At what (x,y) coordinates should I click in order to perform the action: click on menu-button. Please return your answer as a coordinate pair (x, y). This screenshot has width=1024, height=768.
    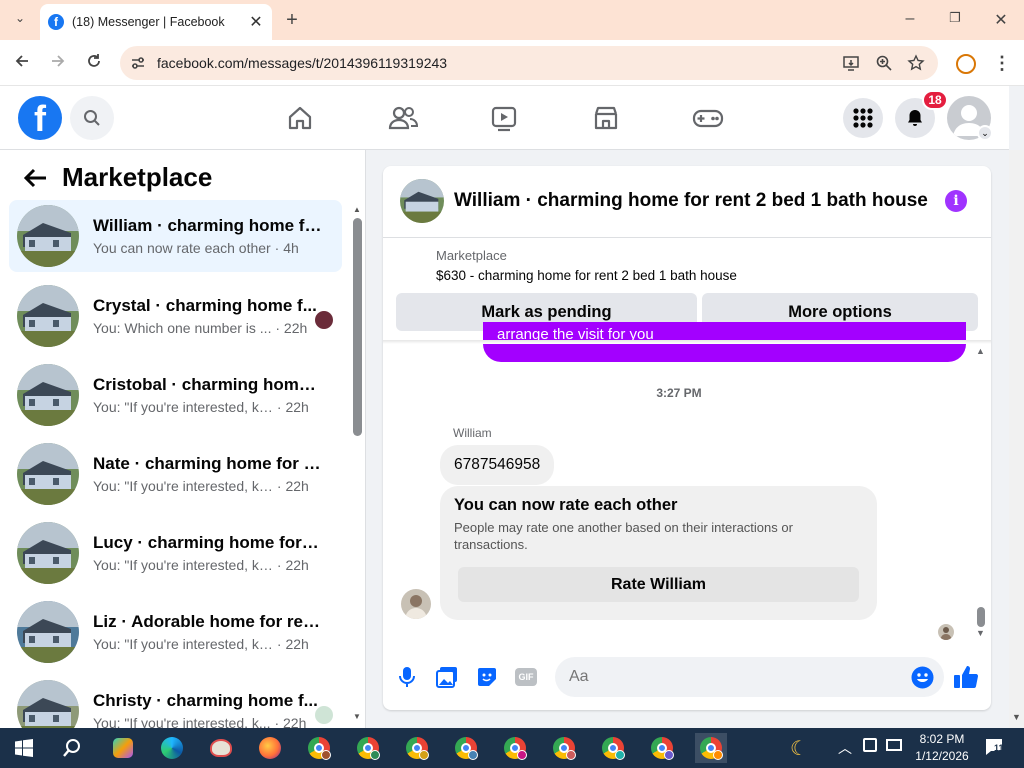
    Looking at the image, I should click on (863, 118).